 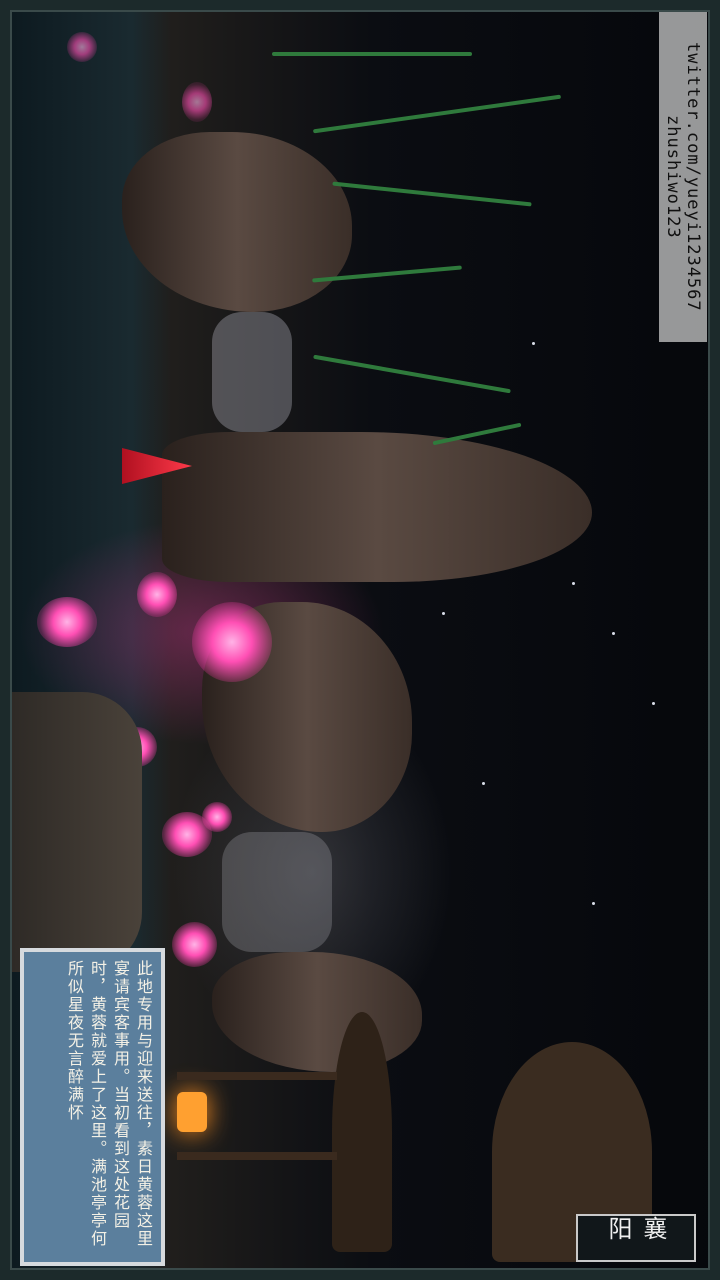 I want to click on stone-railing, so click(x=77, y=832).